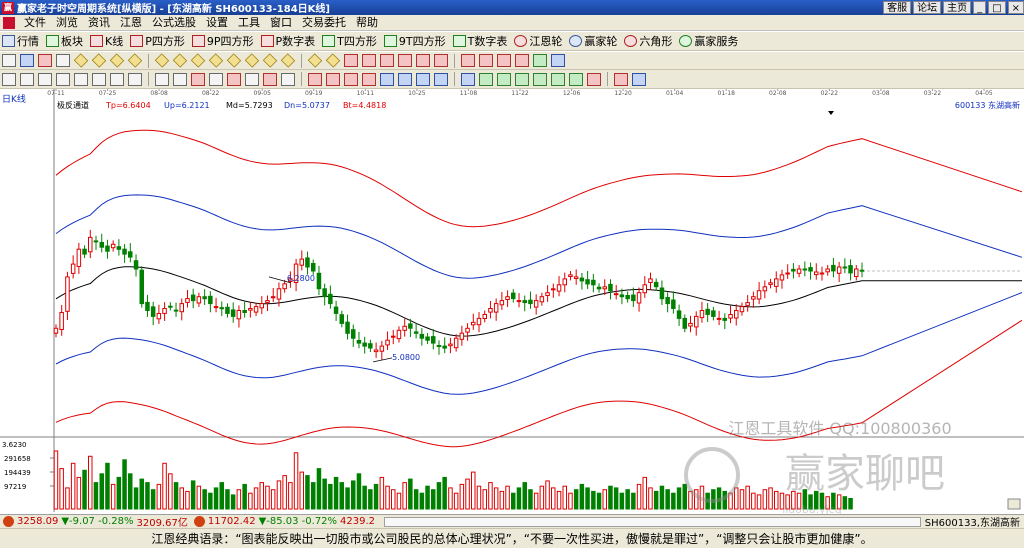  Describe the element at coordinates (223, 41) in the screenshot. I see `9p-square-button: 9P四方形` at that location.